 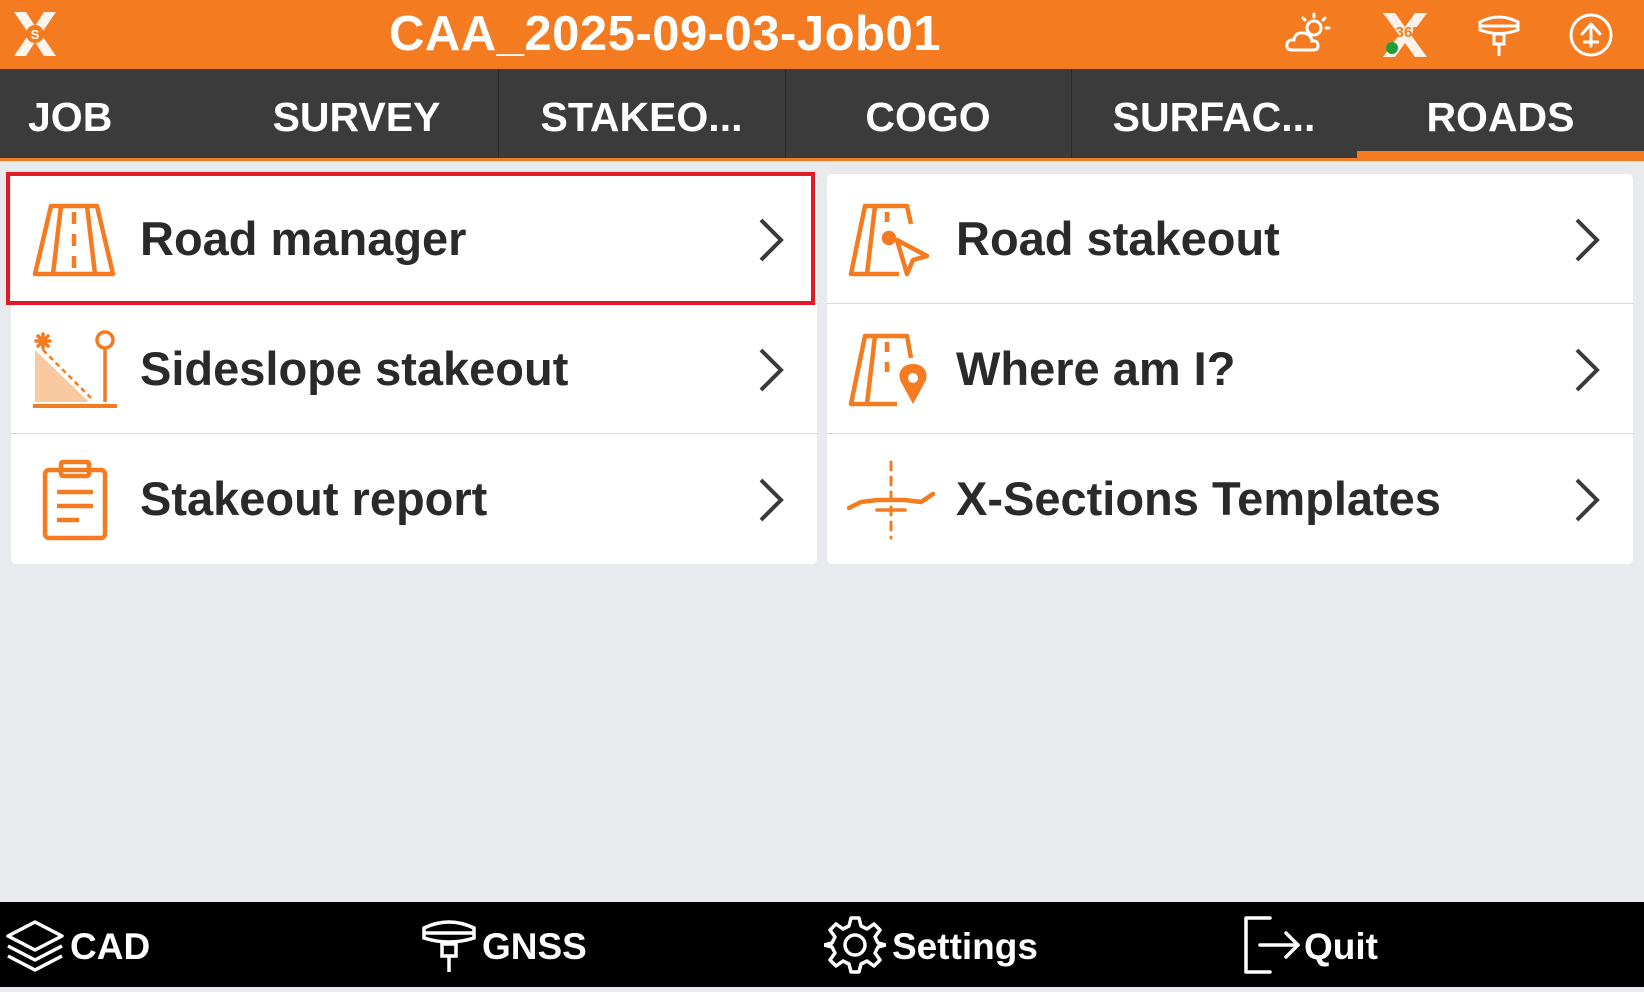 I want to click on tab-job: JOB, so click(x=107, y=115).